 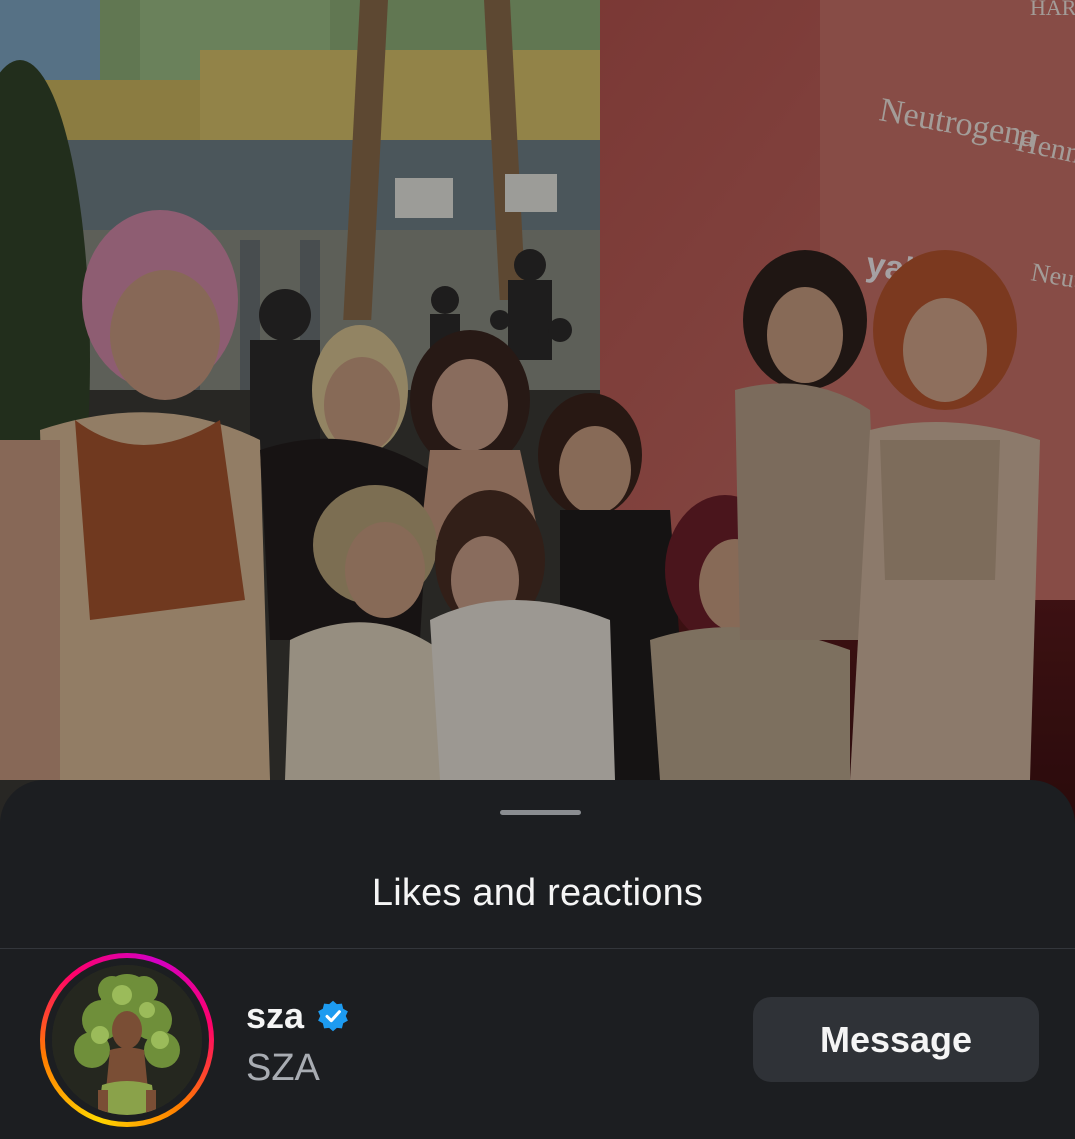 I want to click on username-line: sza, so click(x=298, y=1016).